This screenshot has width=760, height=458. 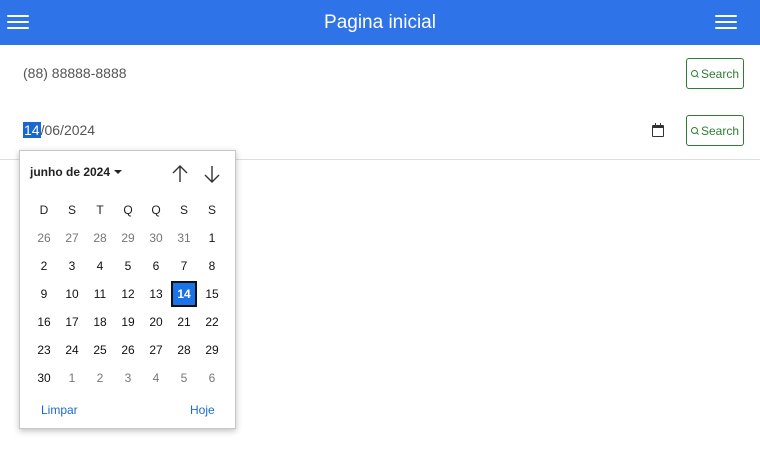 What do you see at coordinates (727, 22) in the screenshot?
I see `menu-icon` at bounding box center [727, 22].